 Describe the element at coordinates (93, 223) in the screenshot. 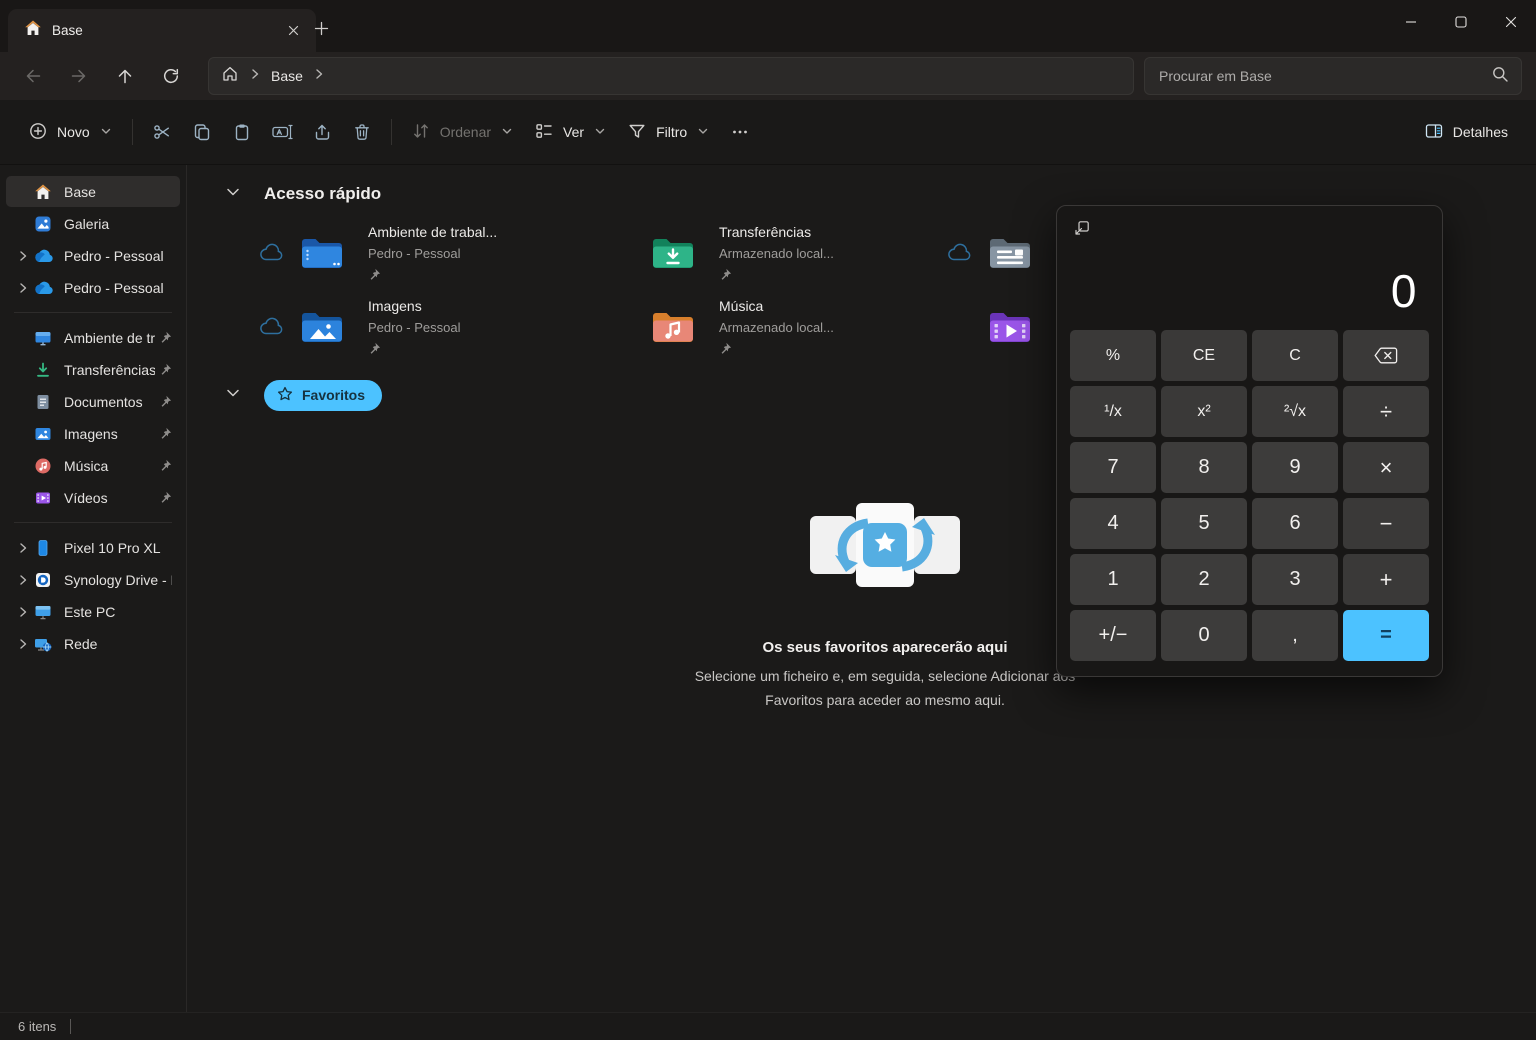

I see `sidebar-item-galeria: Galeria` at that location.